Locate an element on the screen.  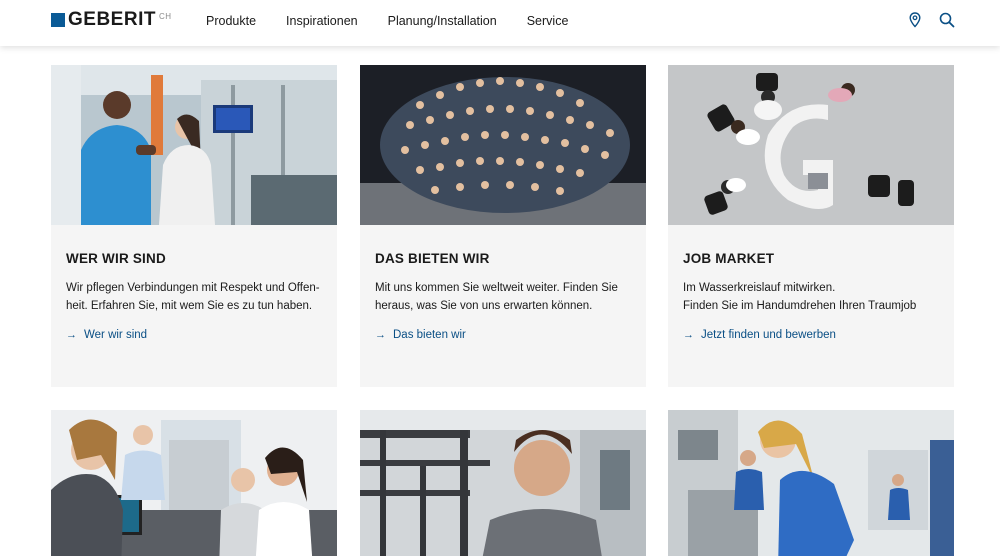
card-row2-office is located at coordinates (194, 483).